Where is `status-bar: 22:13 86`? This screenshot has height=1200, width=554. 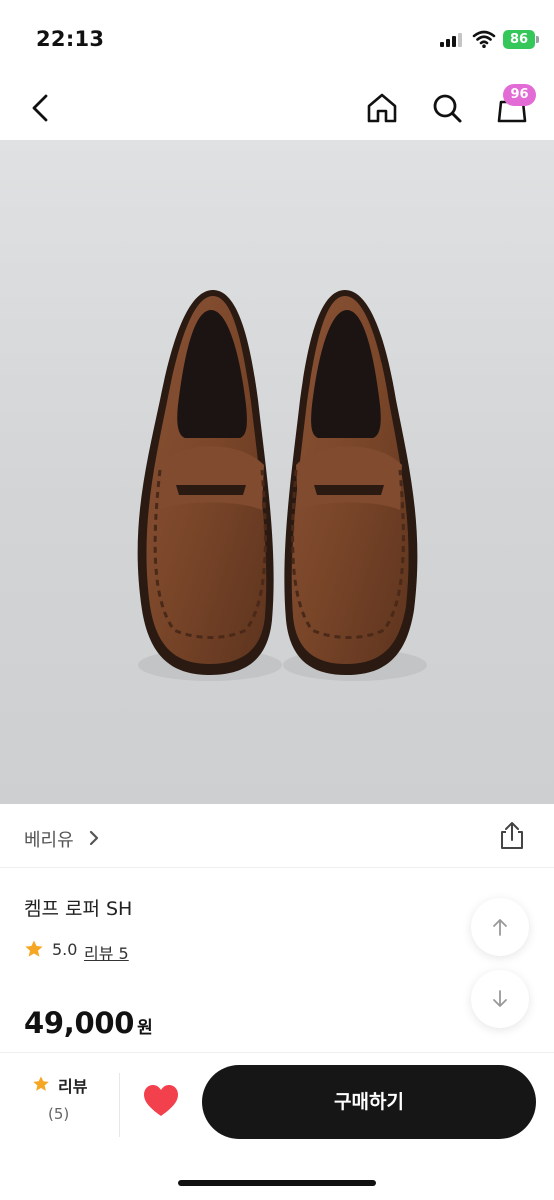 status-bar: 22:13 86 is located at coordinates (277, 39).